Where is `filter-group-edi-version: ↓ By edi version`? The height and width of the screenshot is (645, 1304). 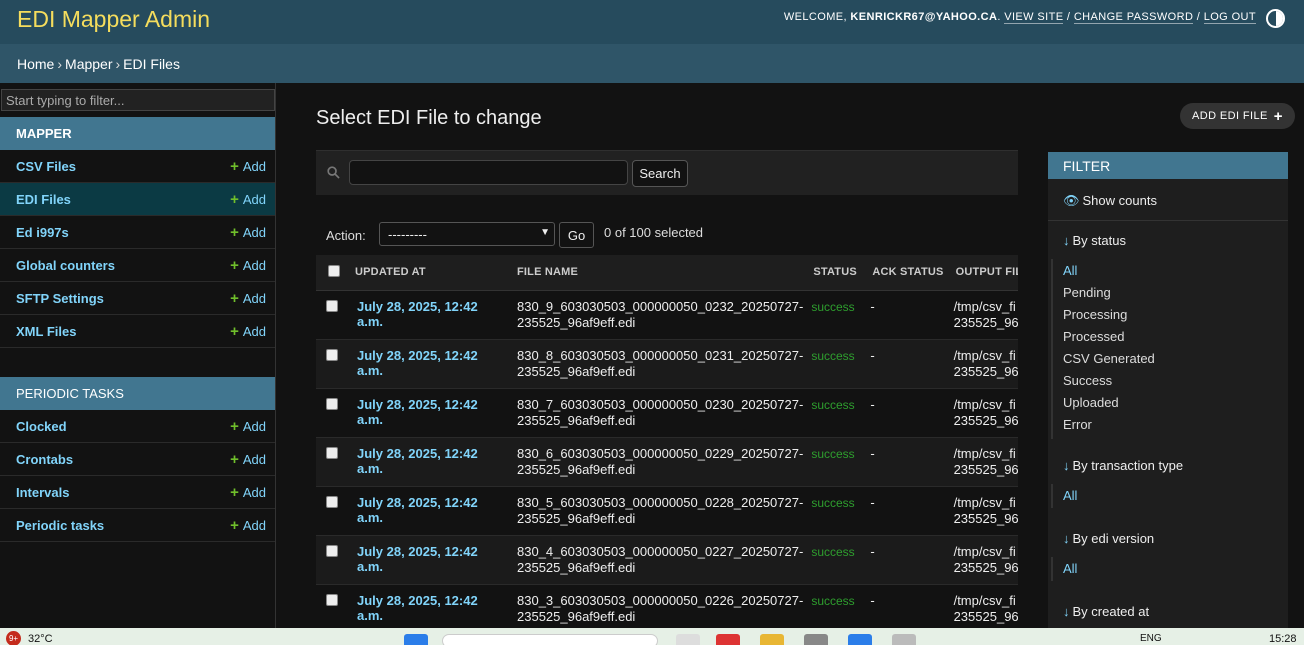
filter-group-edi-version: ↓ By edi version is located at coordinates (1108, 538).